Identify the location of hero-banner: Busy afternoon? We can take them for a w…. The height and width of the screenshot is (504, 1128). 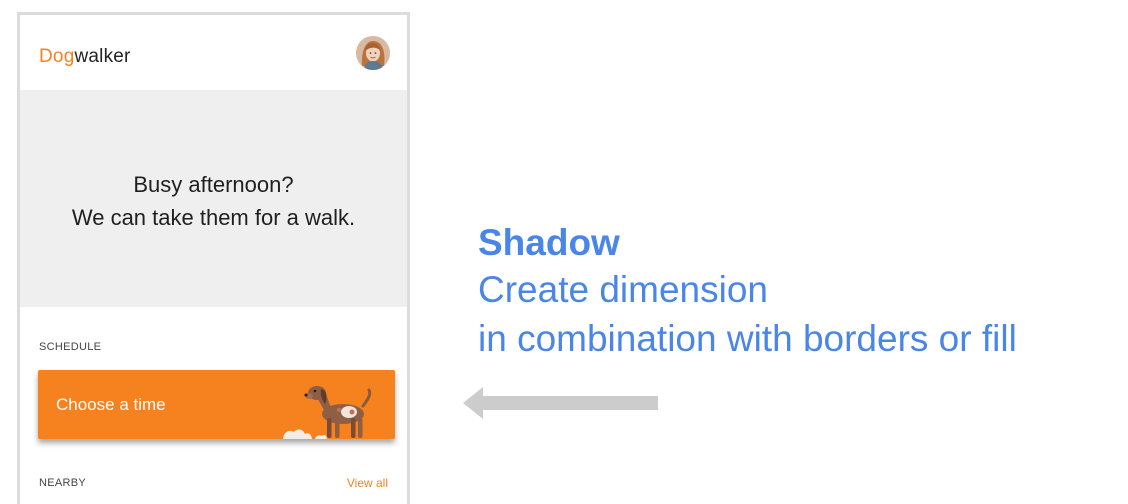
(213, 198).